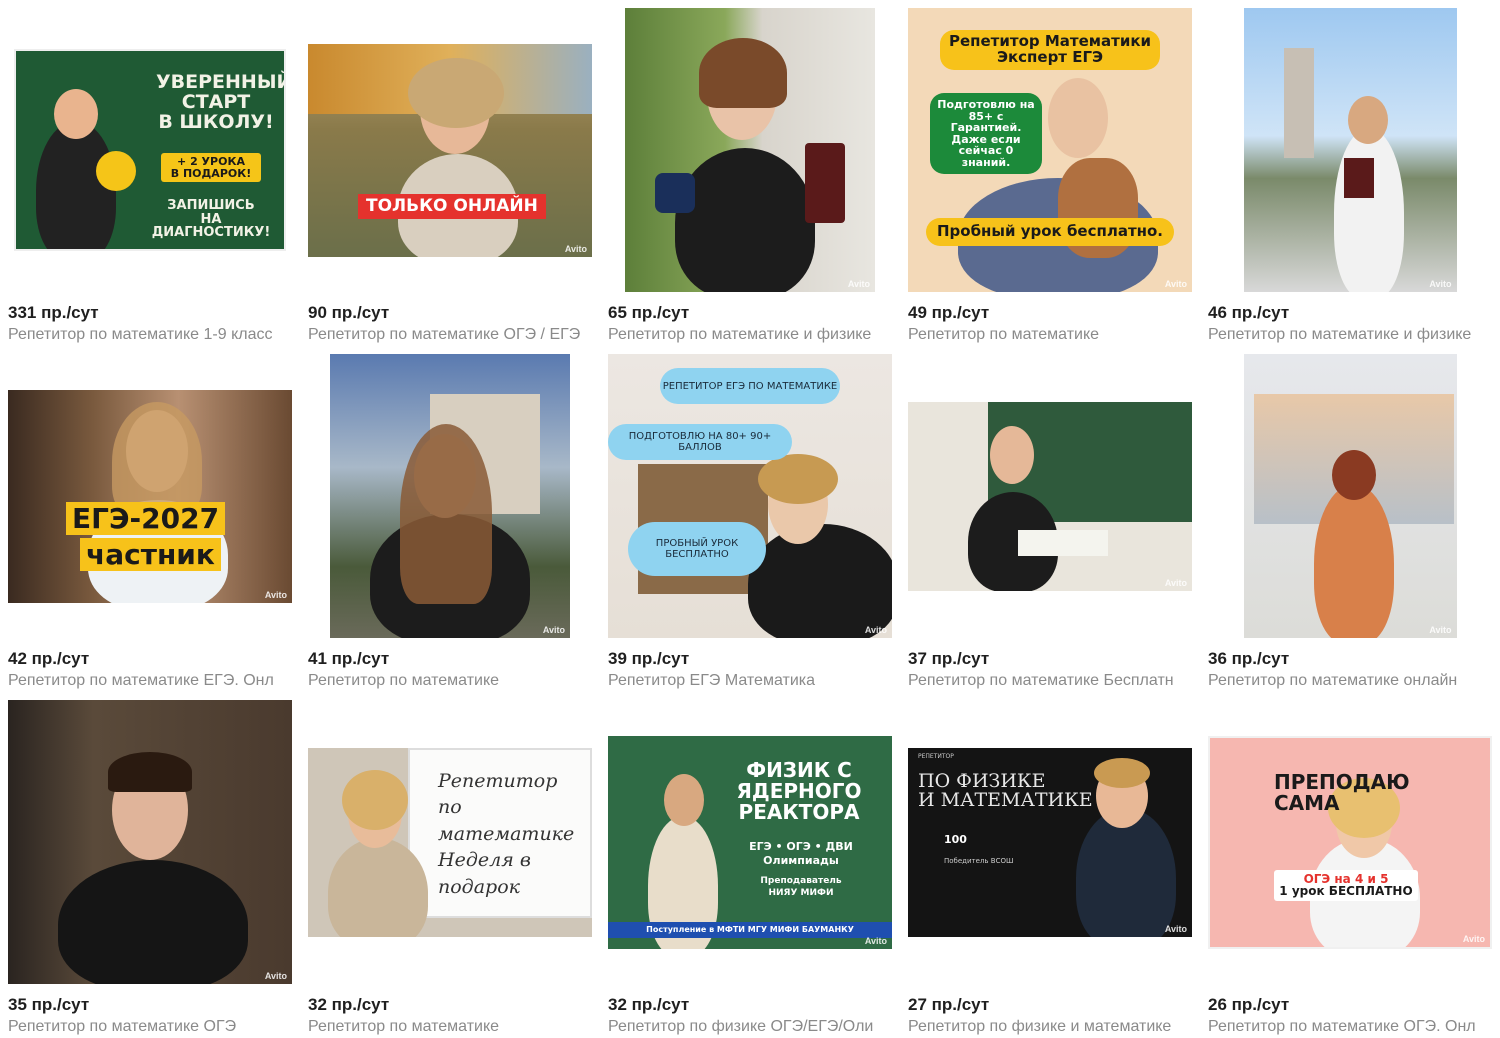 The height and width of the screenshot is (1038, 1500). I want to click on listing-views: 331 пр./сут, so click(53, 312).